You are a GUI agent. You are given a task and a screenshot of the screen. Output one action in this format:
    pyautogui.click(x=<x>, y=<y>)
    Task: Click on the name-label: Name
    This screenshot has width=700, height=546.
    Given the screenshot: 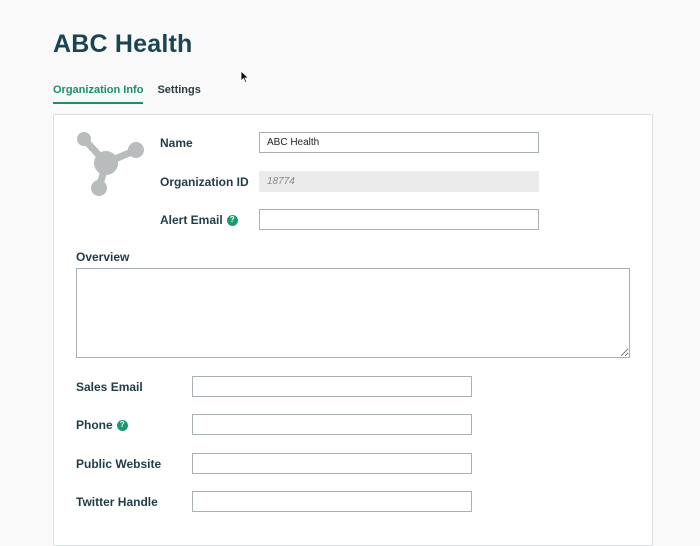 What is the action you would take?
    pyautogui.click(x=176, y=143)
    